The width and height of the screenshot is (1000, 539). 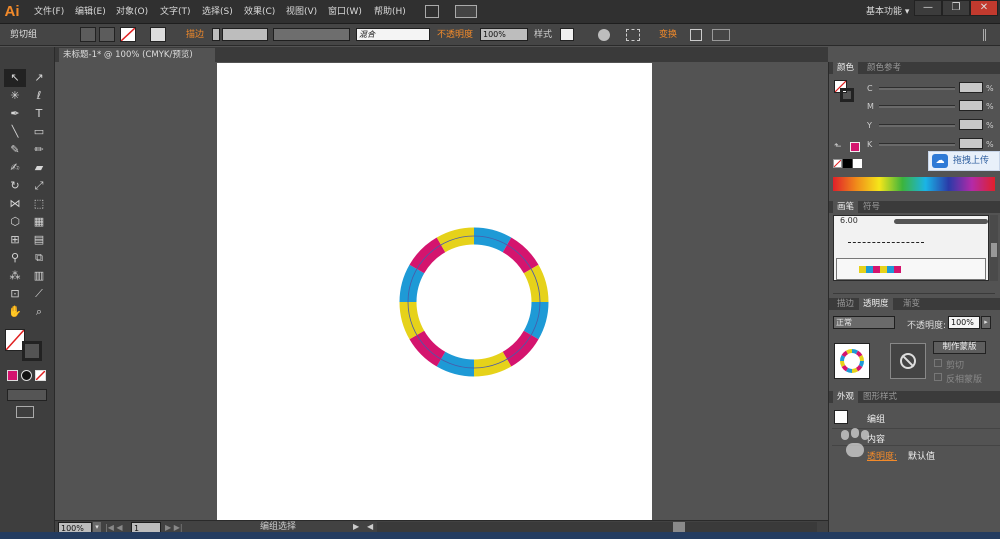 What do you see at coordinates (39, 168) in the screenshot?
I see `eraser-tool: ▰` at bounding box center [39, 168].